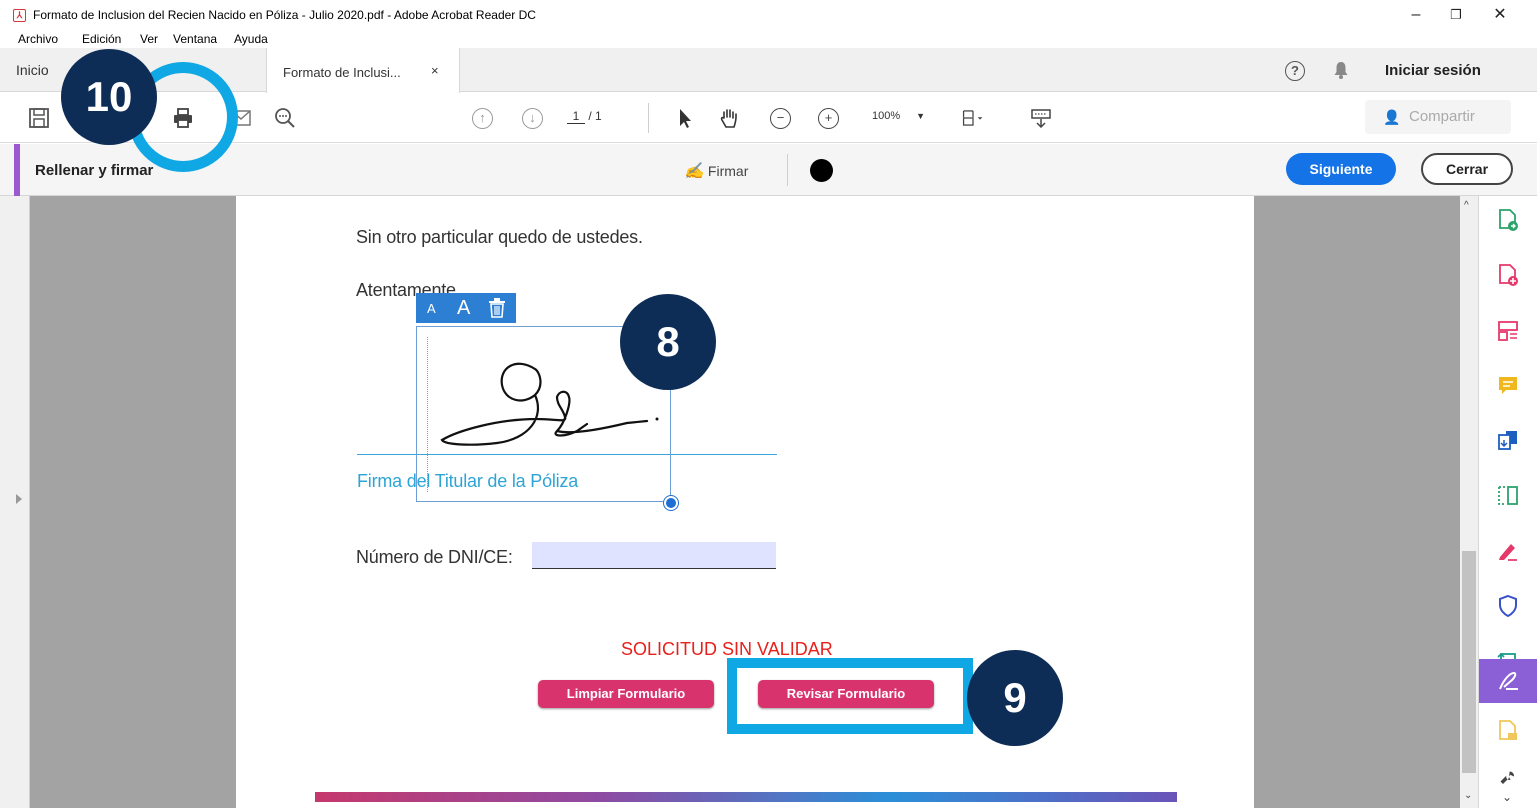  Describe the element at coordinates (828, 118) in the screenshot. I see `zoom-in-icon: +` at that location.